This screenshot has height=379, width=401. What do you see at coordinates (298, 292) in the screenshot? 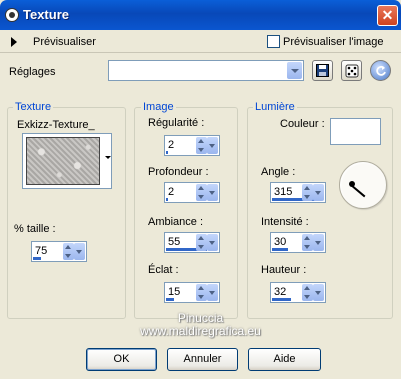
I see `height-input: 32` at bounding box center [298, 292].